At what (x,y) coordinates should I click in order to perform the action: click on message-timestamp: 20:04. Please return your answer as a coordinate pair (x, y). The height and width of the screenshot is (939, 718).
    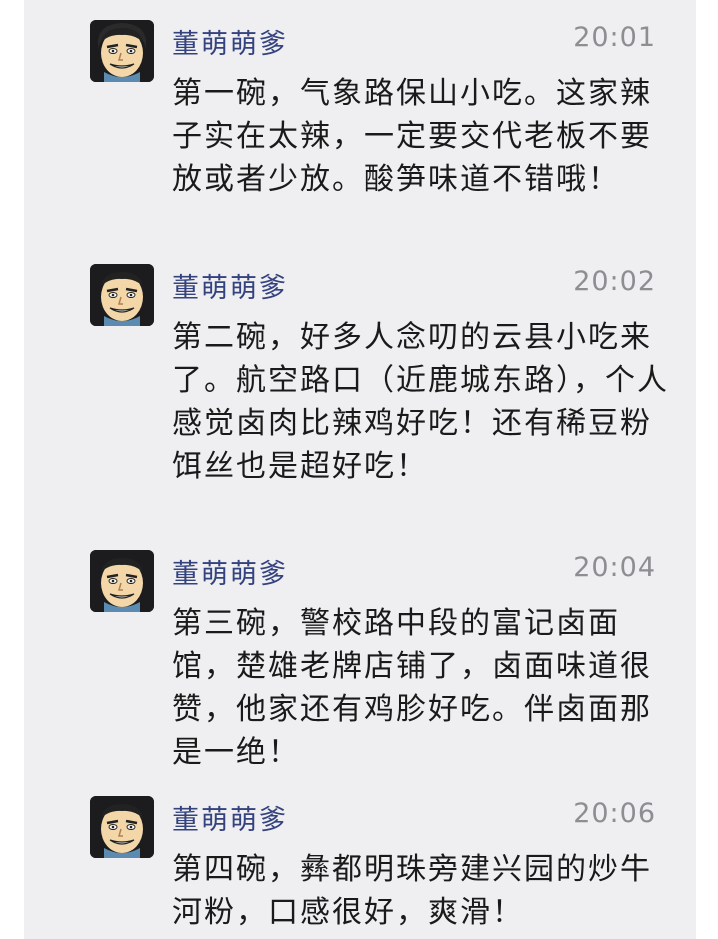
    Looking at the image, I should click on (614, 567).